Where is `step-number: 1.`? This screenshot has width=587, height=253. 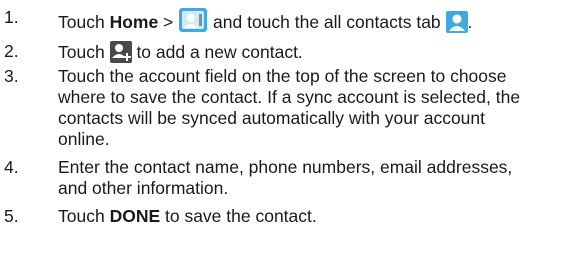 step-number: 1. is located at coordinates (11, 17).